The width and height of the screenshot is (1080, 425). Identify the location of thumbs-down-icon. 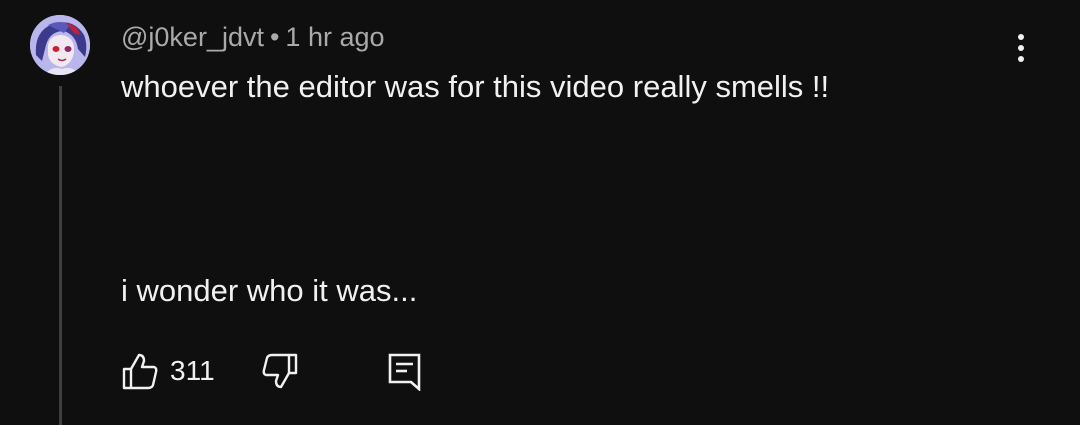
(280, 371).